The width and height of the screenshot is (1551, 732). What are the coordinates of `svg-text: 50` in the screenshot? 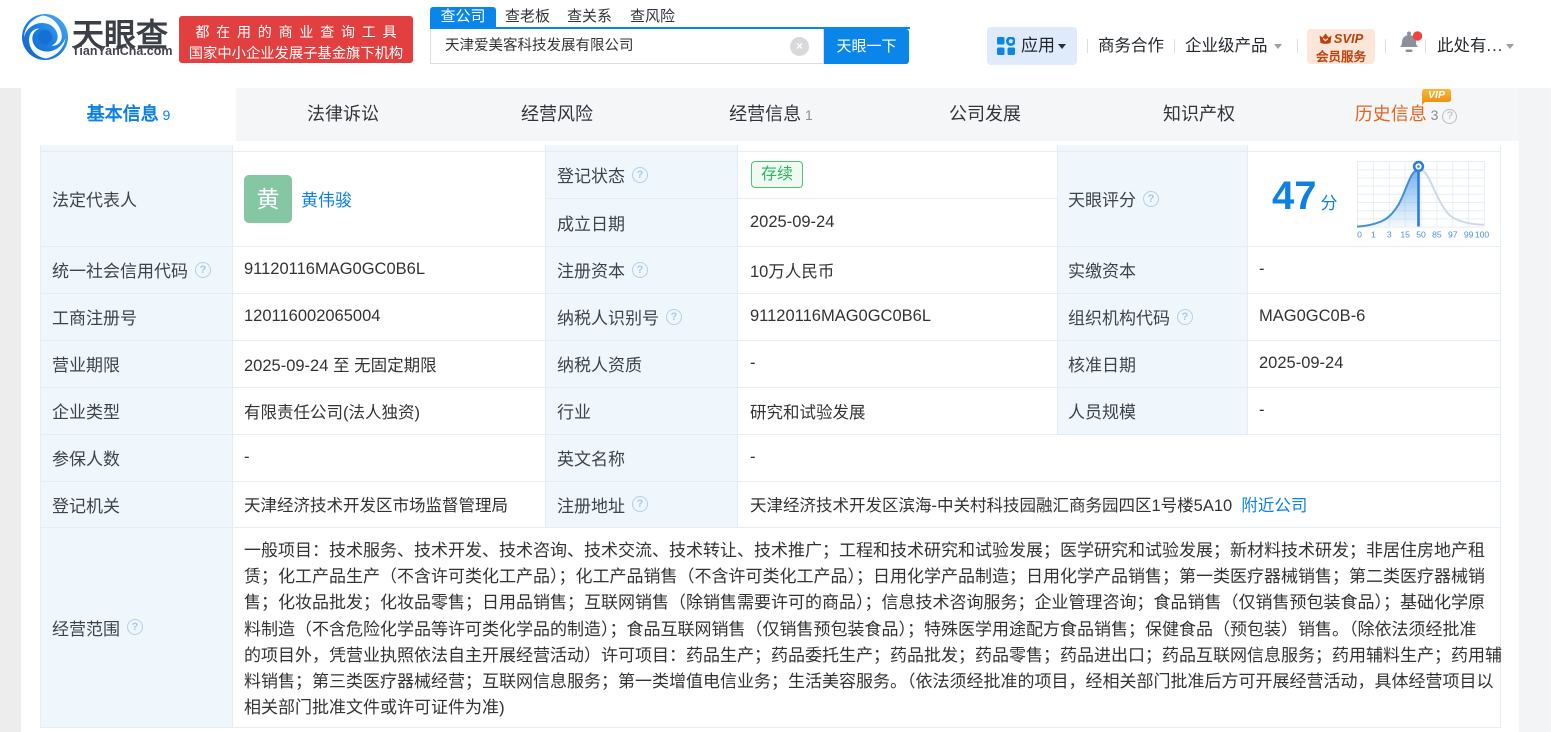 It's located at (1421, 235).